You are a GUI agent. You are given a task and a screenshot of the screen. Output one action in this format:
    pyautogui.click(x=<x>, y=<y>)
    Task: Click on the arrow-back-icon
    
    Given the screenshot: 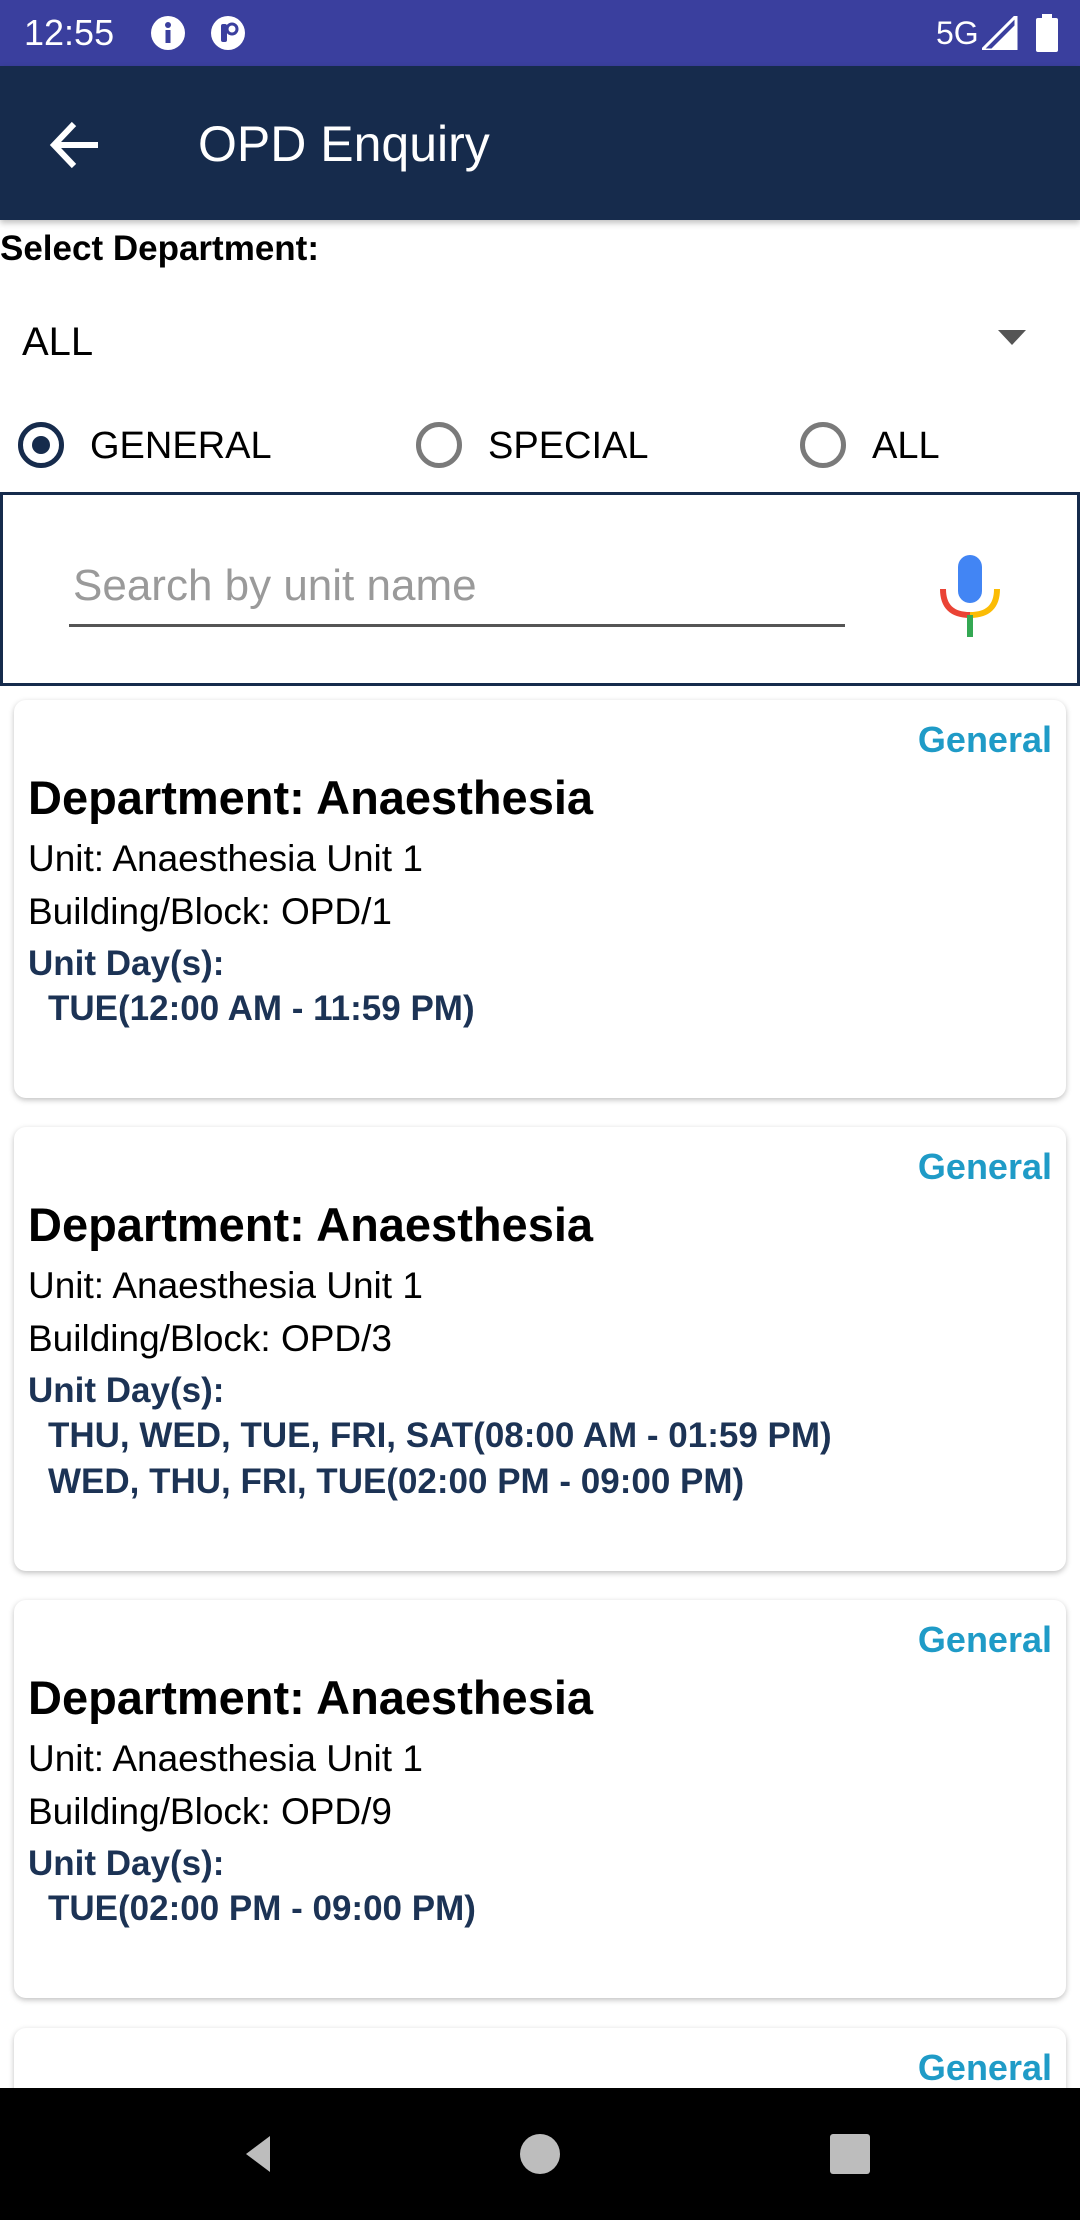 What is the action you would take?
    pyautogui.click(x=75, y=145)
    